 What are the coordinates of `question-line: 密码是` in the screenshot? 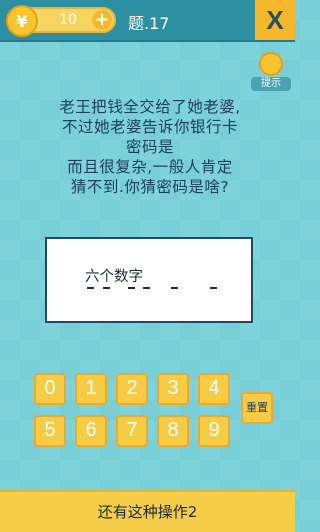 It's located at (149, 147).